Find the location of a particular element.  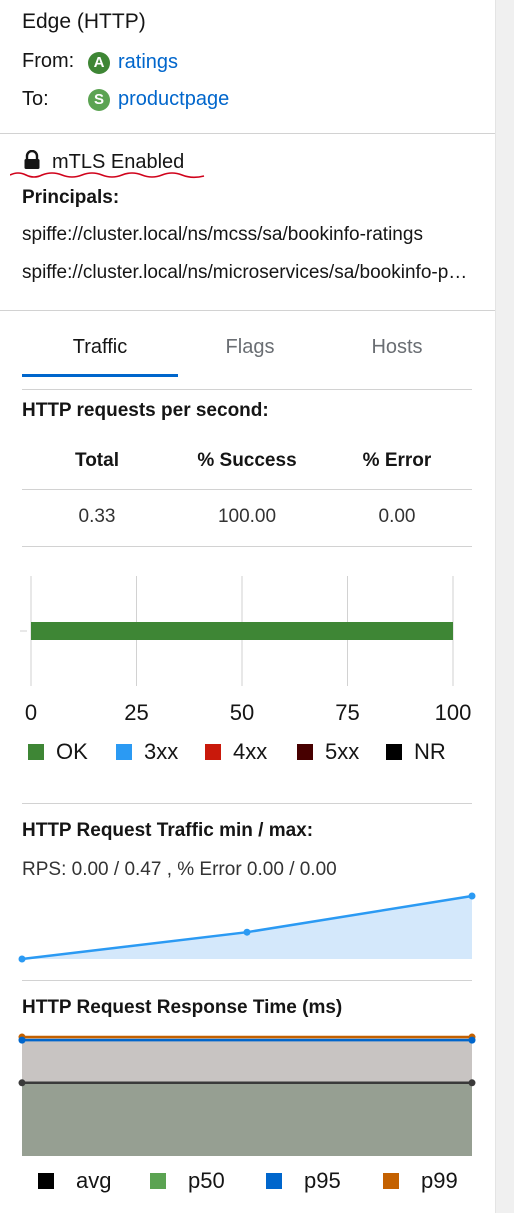

col-success-header: % Success is located at coordinates (247, 460).